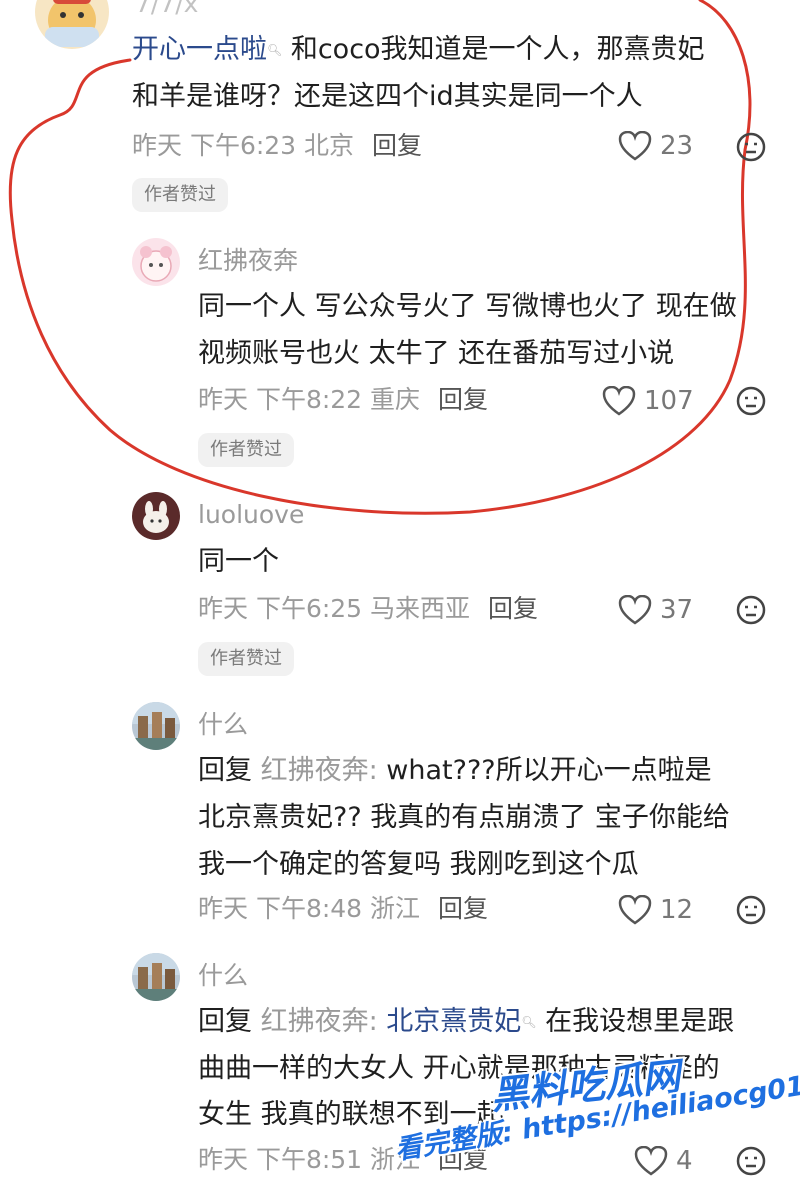 The width and height of the screenshot is (800, 1200). I want to click on comment-text-line-1: 同一个, so click(238, 561).